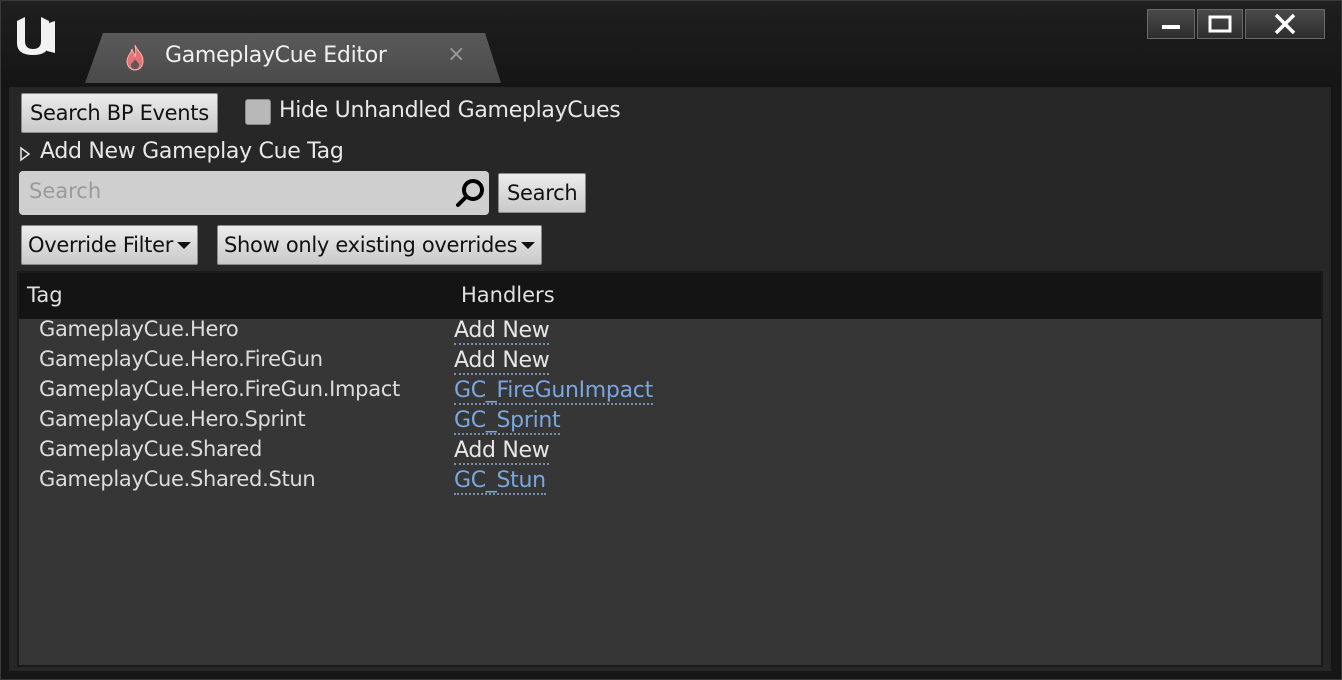  I want to click on table-header: Tag Handlers, so click(670, 296).